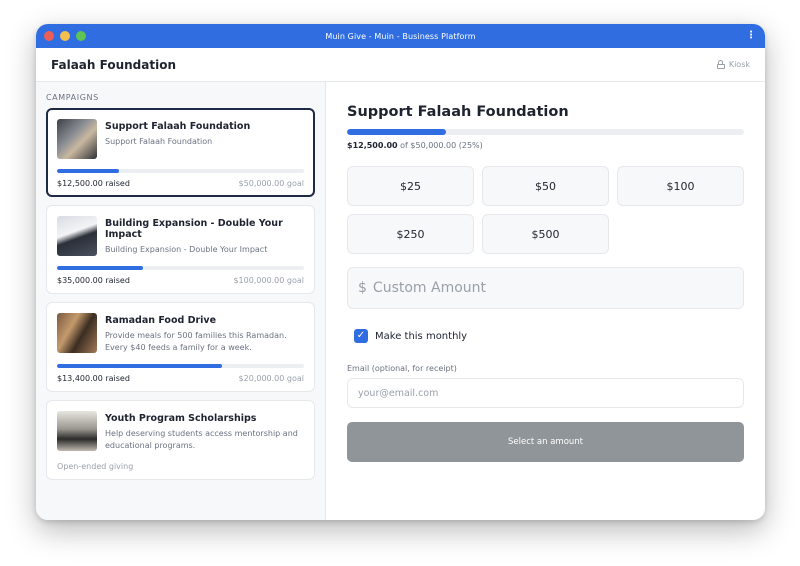  I want to click on more-menu-icon: ⋮, so click(751, 36).